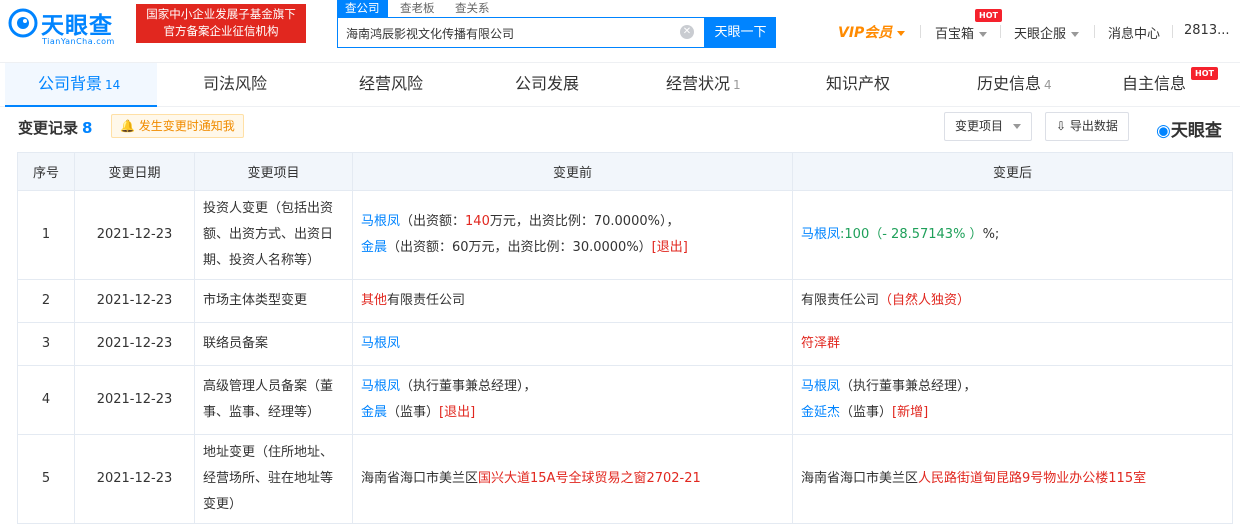 This screenshot has width=1240, height=524. I want to click on fund-badge-line2: 官方备案企业征信机构, so click(221, 31).